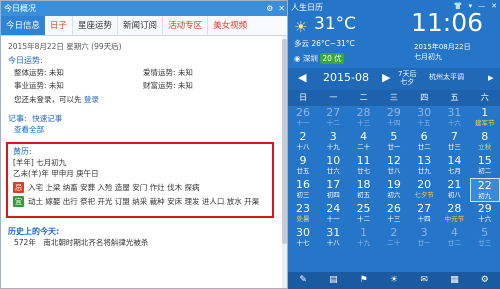 The width and height of the screenshot is (500, 289). I want to click on temp-range: 多云 26°C~31°C, so click(324, 43).